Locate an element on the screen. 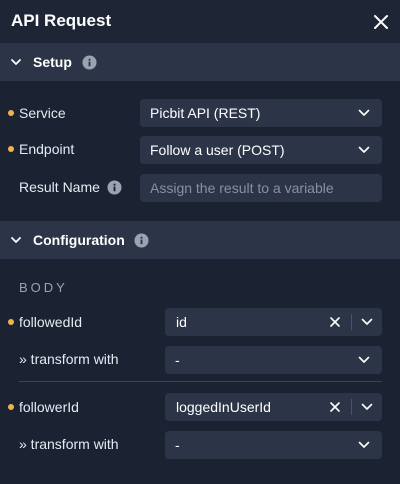 The image size is (400, 484). follower-id-value: loggedInUserId is located at coordinates (223, 407).